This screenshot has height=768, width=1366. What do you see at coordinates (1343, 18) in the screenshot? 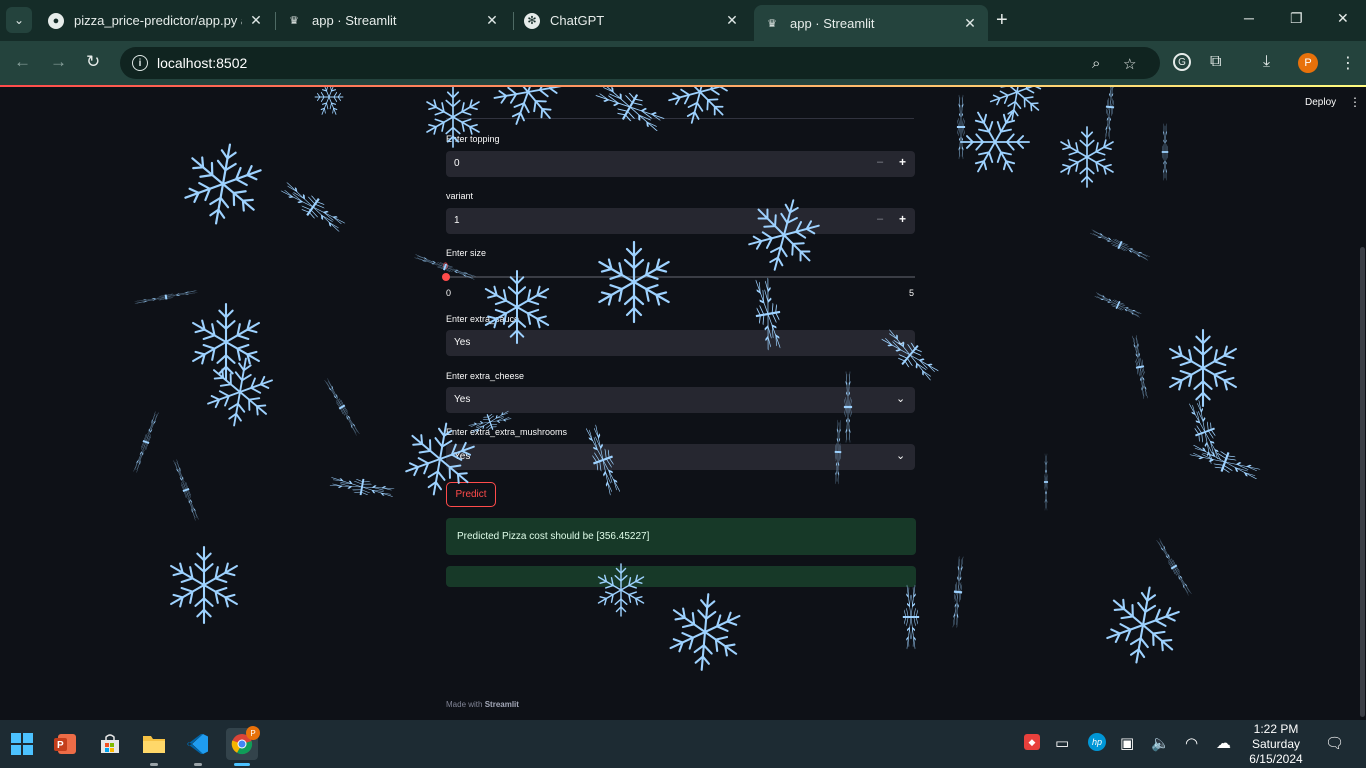
I see `close-window-icon: ✕` at bounding box center [1343, 18].